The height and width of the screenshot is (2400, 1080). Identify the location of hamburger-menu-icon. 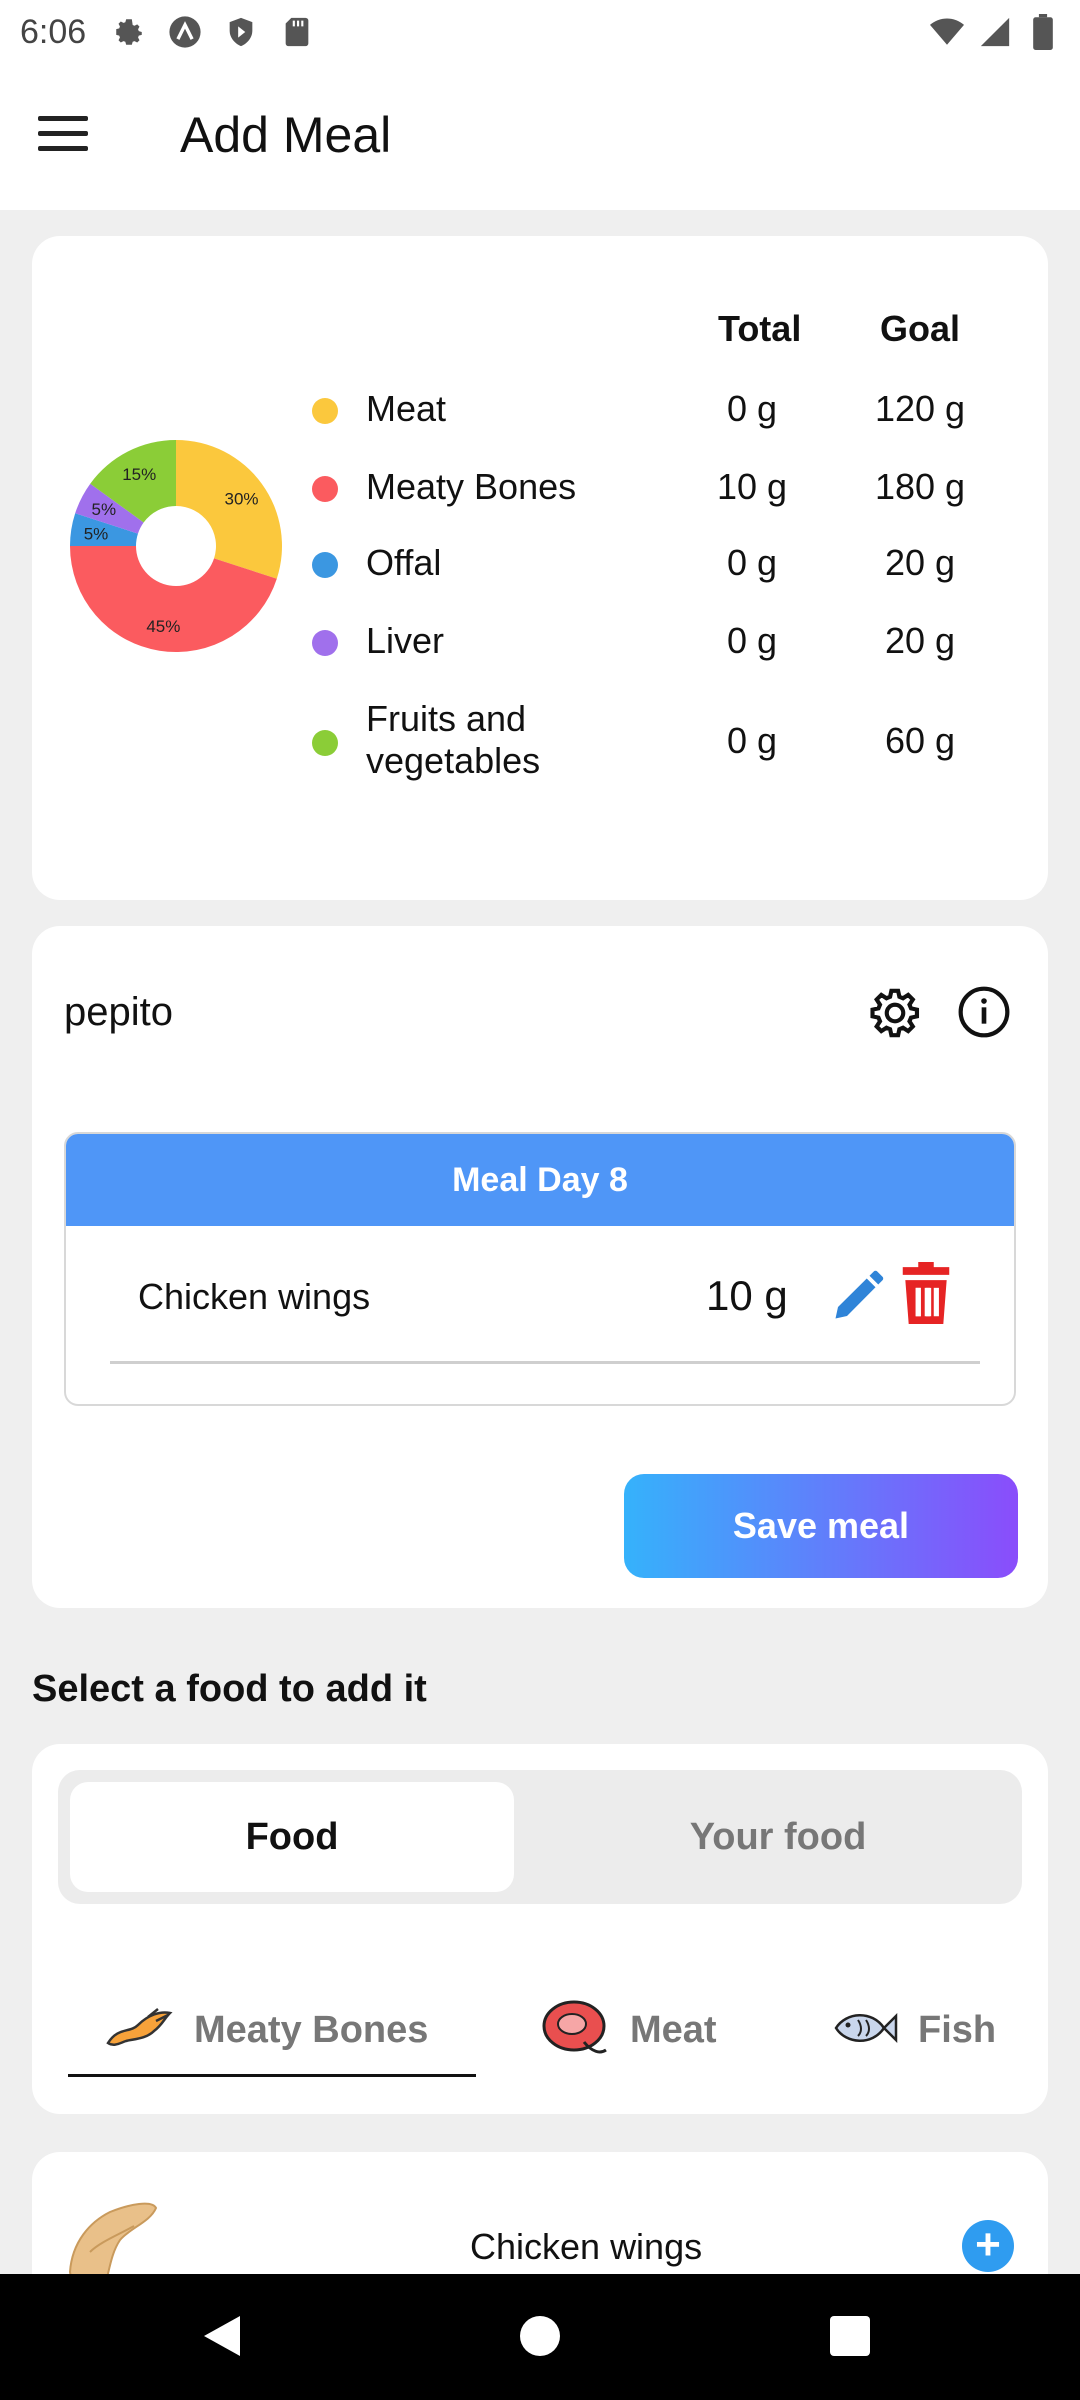
(68, 136).